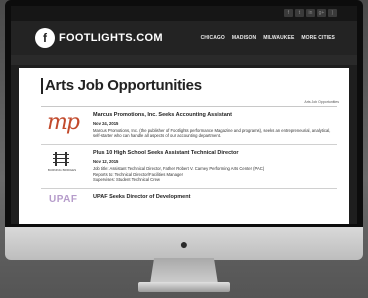 The height and width of the screenshot is (298, 368). Describe the element at coordinates (126, 179) in the screenshot. I see `job-detail-line: Supervises: Student Technical Crew` at that location.